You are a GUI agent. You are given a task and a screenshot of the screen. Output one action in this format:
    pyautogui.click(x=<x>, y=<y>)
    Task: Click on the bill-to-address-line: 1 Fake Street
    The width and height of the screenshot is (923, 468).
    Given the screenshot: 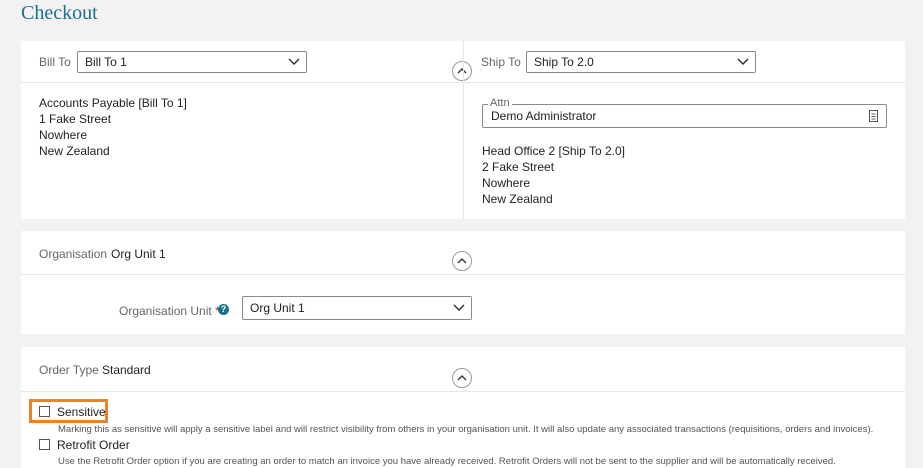 What is the action you would take?
    pyautogui.click(x=75, y=119)
    